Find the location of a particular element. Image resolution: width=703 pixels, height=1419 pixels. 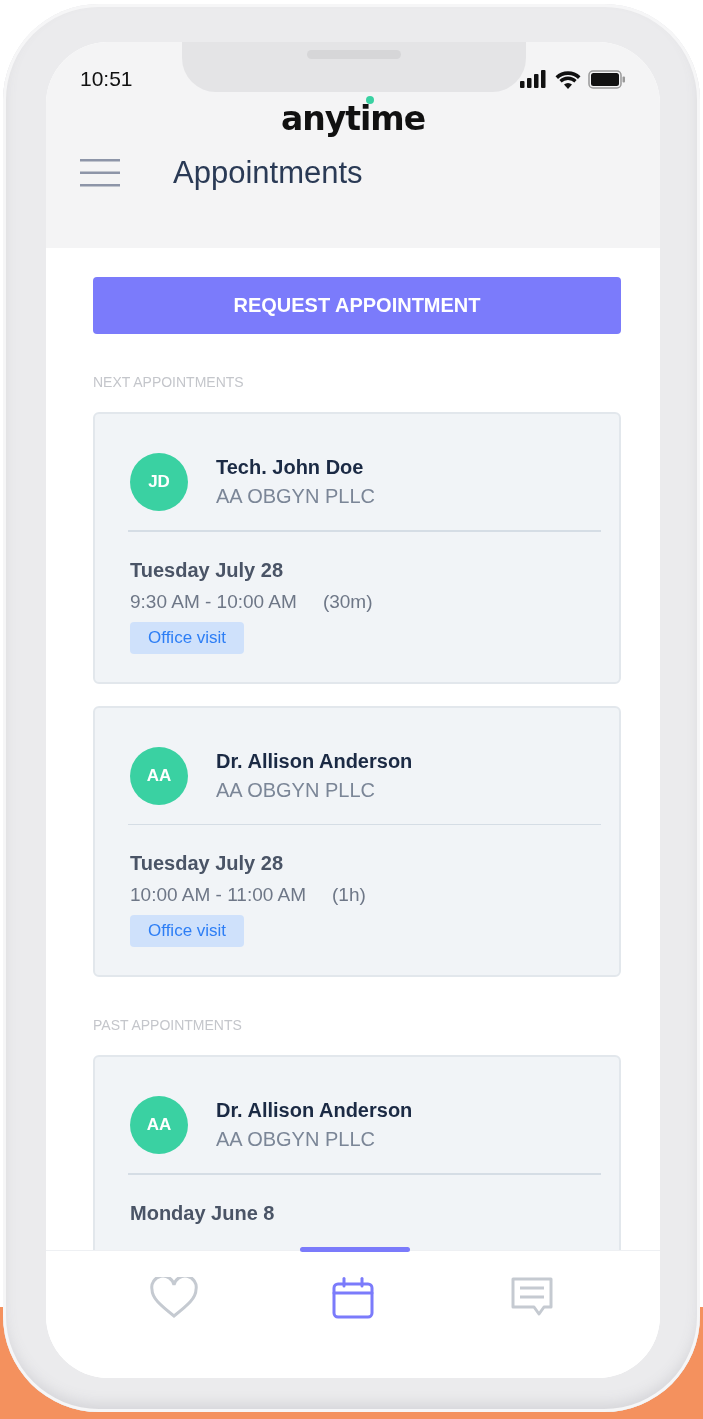

appointment-card: AA Dr. Allison Anderson AA OBGYN PLLC Monday June 8 is located at coordinates (357, 1152).